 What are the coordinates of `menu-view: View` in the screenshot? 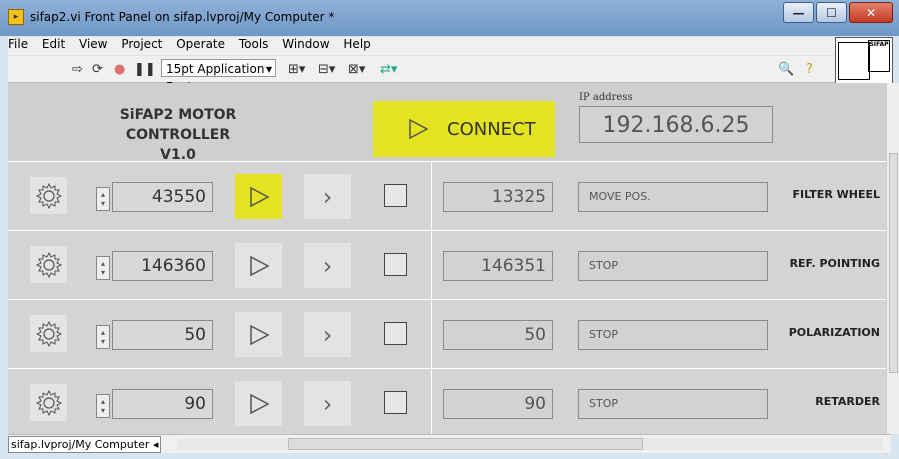 It's located at (93, 44).